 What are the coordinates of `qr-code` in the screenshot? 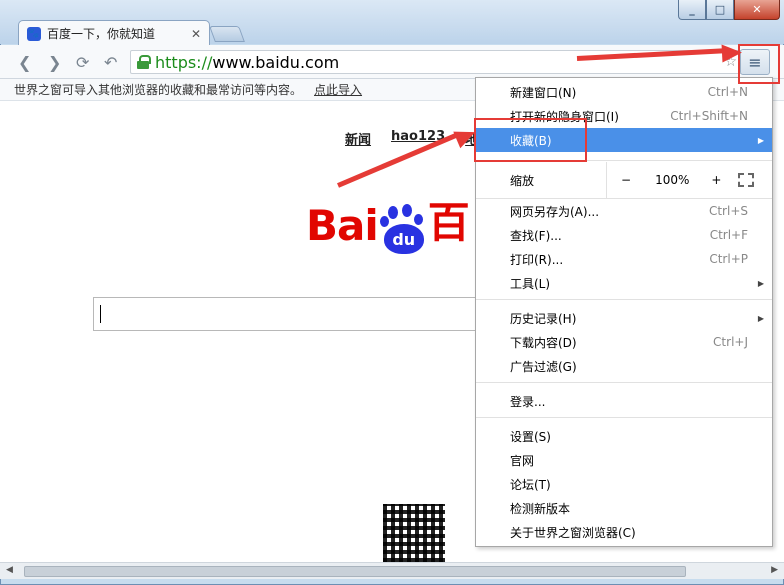 It's located at (414, 533).